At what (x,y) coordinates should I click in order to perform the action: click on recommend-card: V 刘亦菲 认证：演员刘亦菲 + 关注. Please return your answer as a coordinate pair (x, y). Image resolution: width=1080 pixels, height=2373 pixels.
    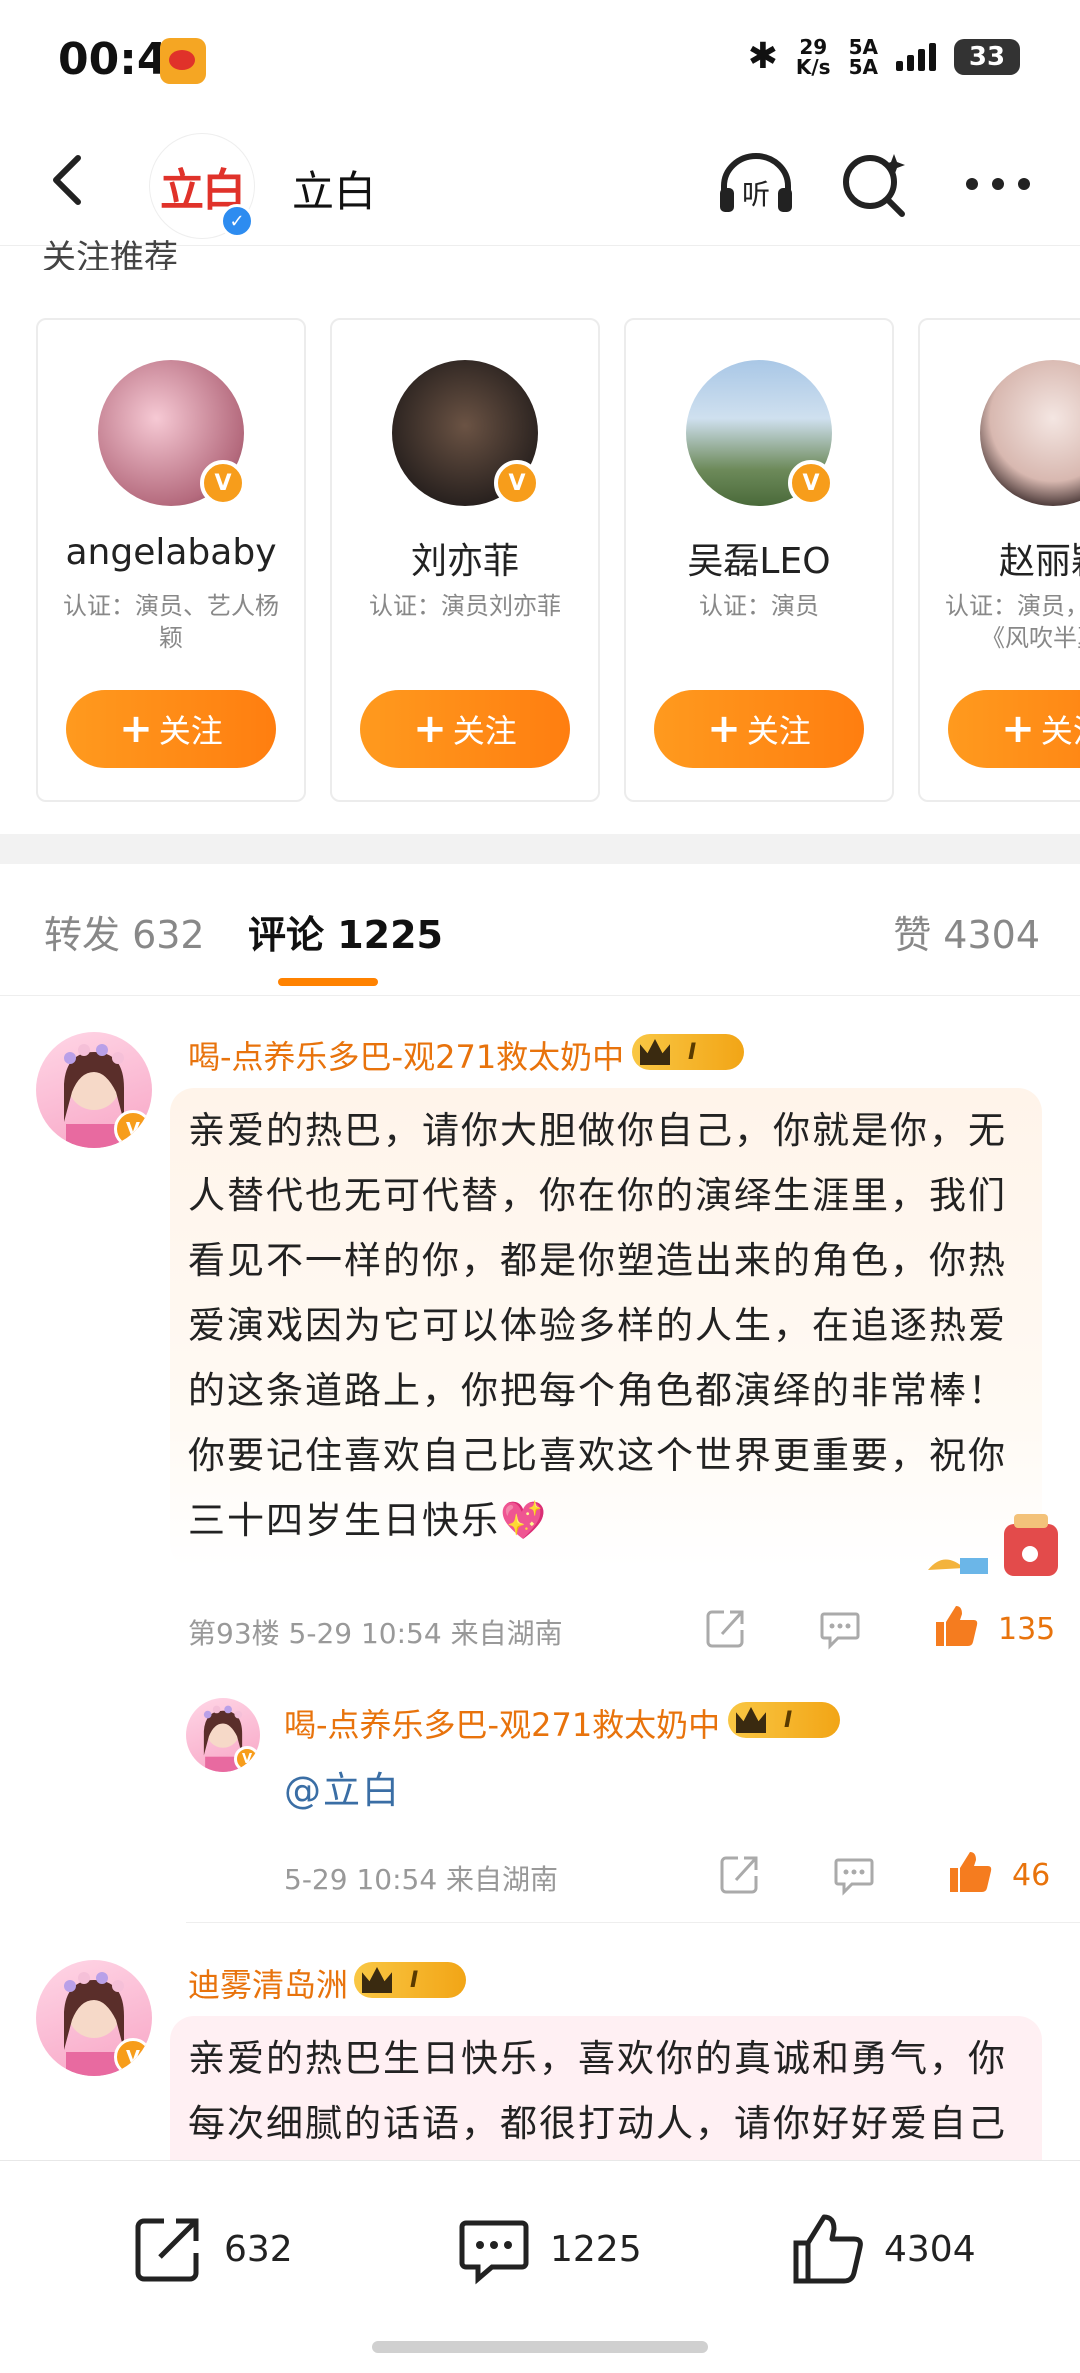
    Looking at the image, I should click on (465, 560).